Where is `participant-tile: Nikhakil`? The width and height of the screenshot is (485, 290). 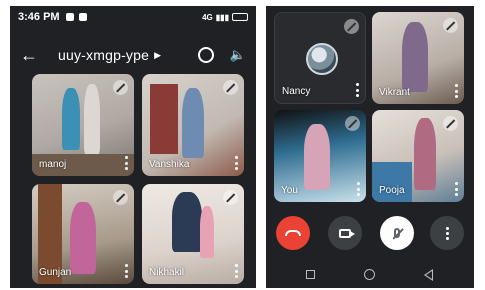
participant-tile: Nikhakil is located at coordinates (193, 234).